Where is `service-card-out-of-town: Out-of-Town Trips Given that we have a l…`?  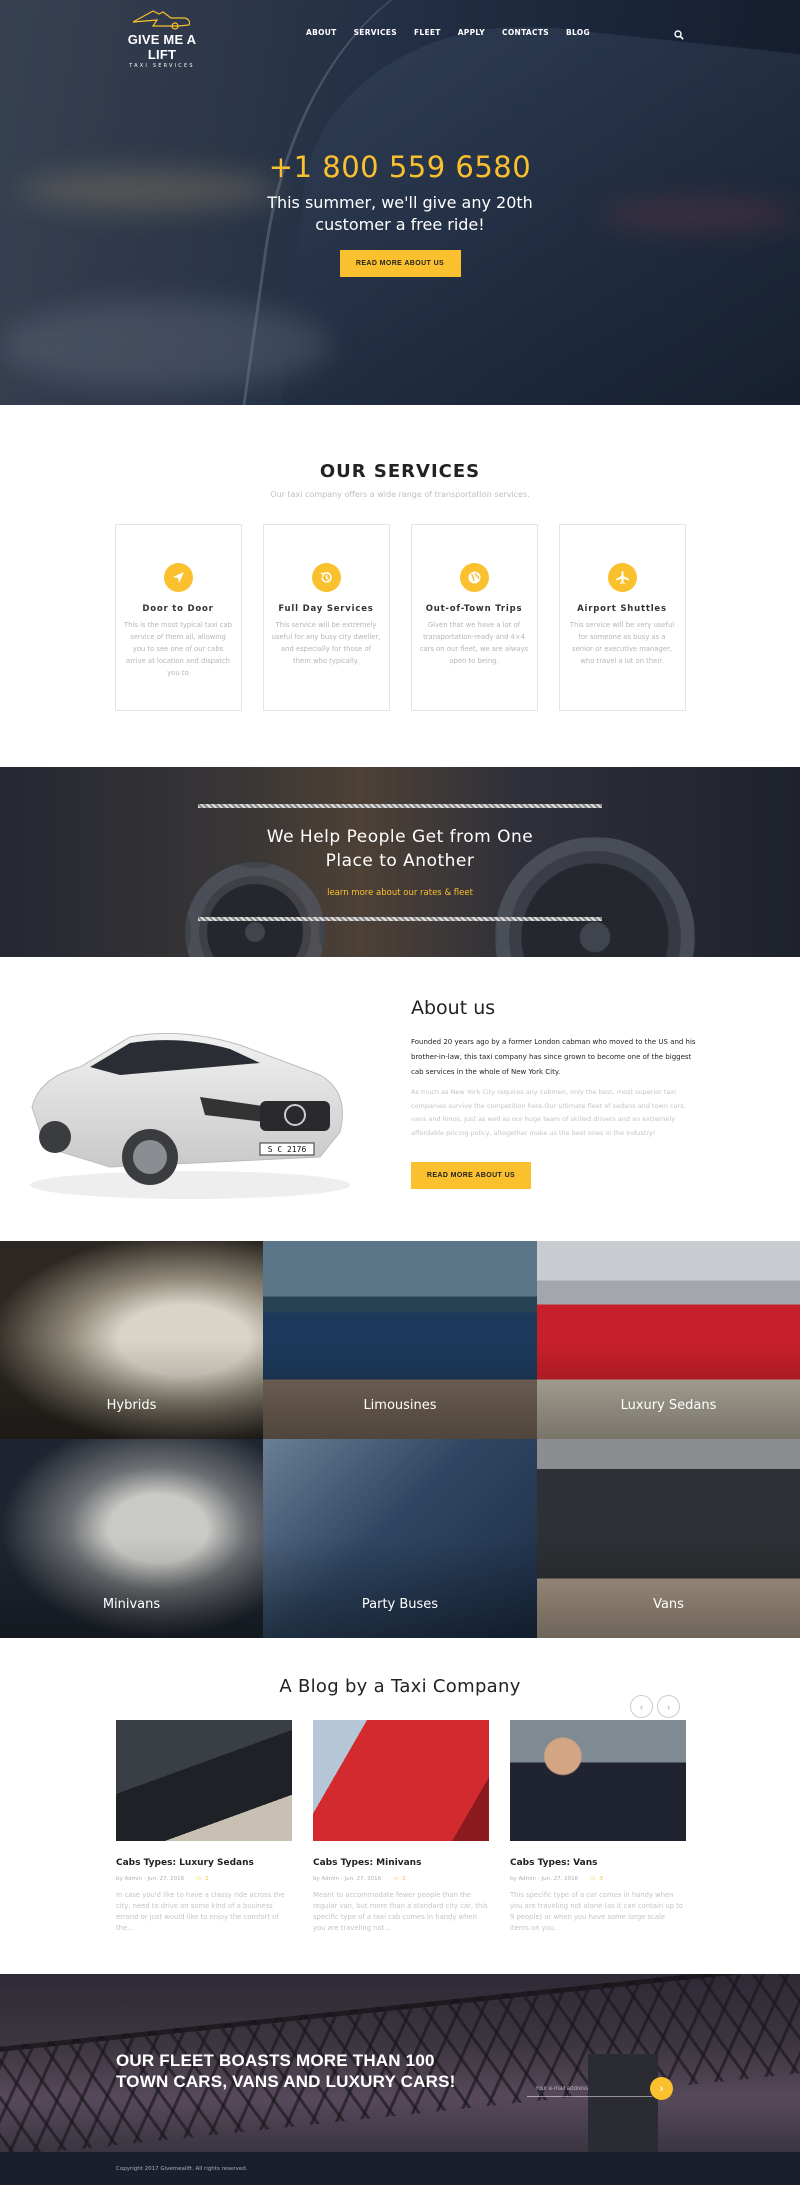
service-card-out-of-town: Out-of-Town Trips Given that we have a l… is located at coordinates (474, 617).